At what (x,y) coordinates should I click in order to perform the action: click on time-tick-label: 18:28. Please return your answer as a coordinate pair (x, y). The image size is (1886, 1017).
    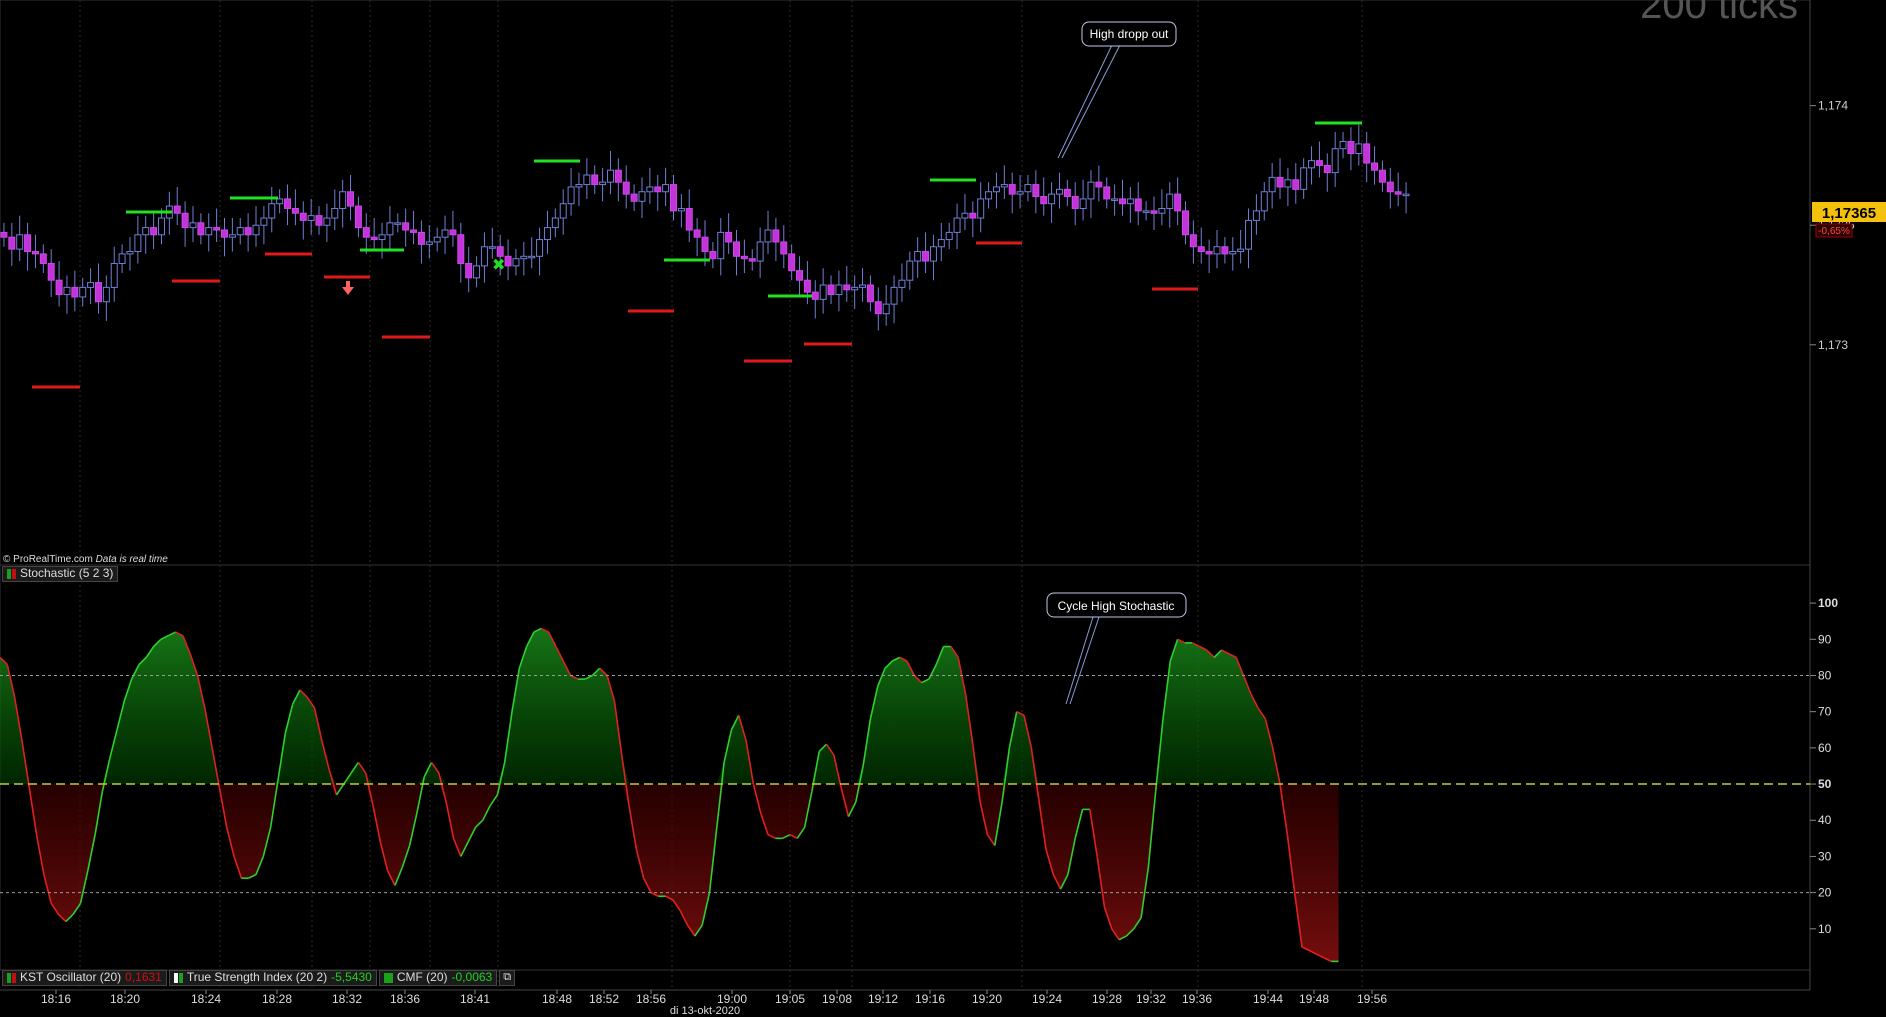
    Looking at the image, I should click on (277, 999).